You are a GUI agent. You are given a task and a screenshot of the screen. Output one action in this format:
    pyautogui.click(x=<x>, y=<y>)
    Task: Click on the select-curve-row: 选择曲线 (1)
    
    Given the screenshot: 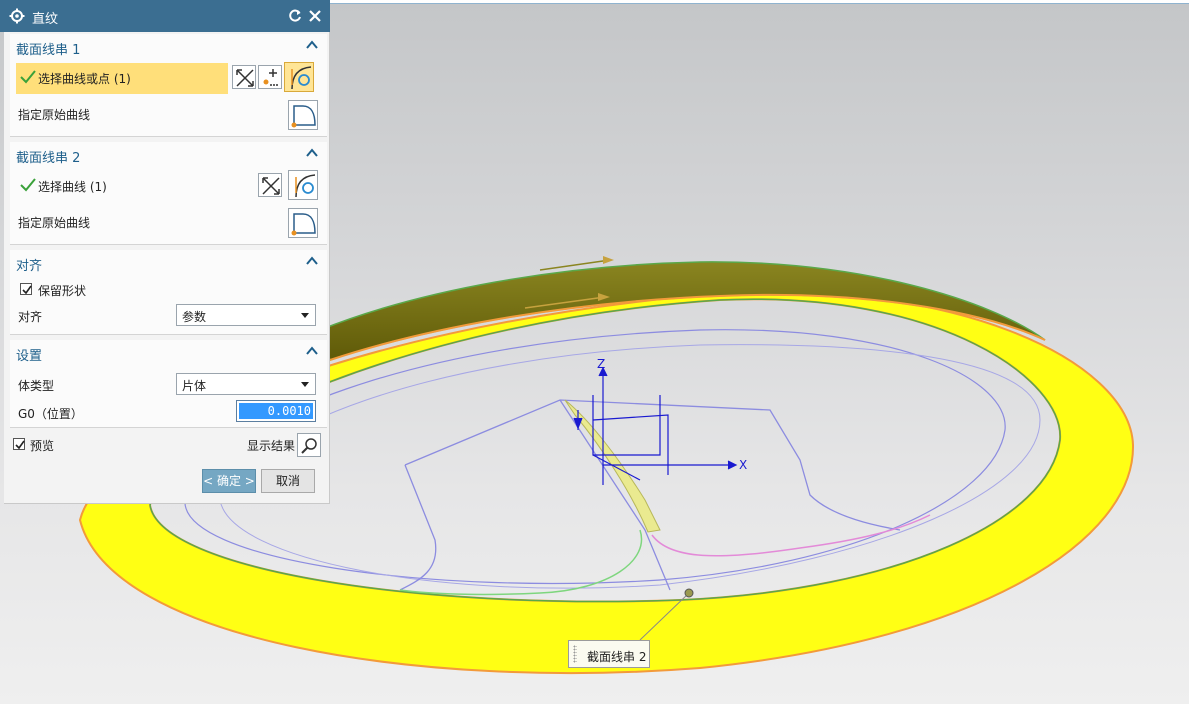 What is the action you would take?
    pyautogui.click(x=168, y=185)
    